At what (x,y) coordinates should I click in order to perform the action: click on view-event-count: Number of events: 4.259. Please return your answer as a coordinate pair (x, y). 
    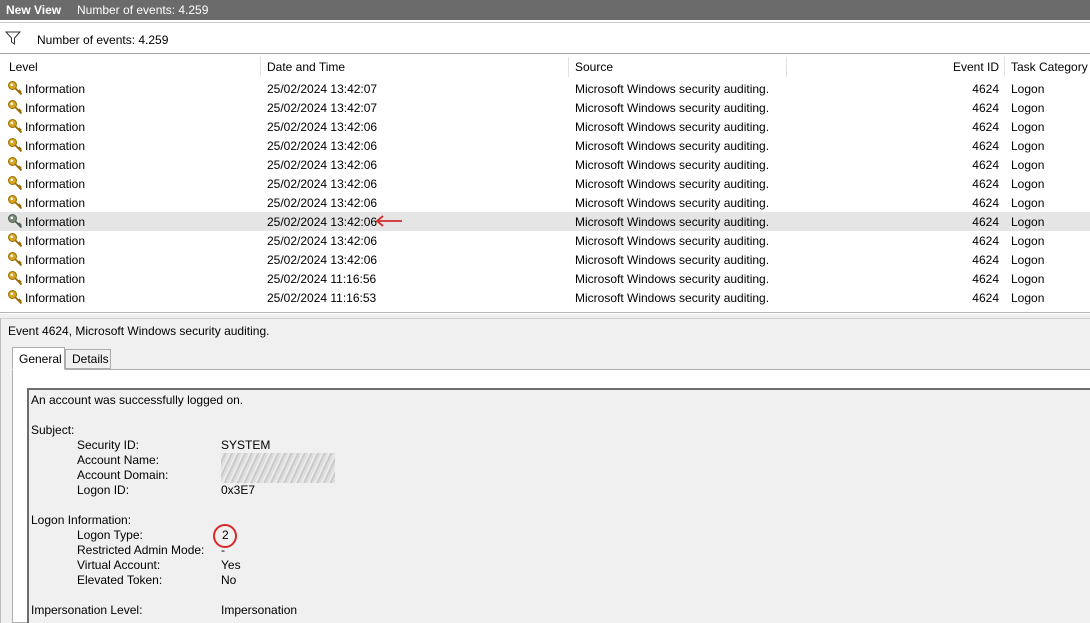
    Looking at the image, I should click on (143, 10).